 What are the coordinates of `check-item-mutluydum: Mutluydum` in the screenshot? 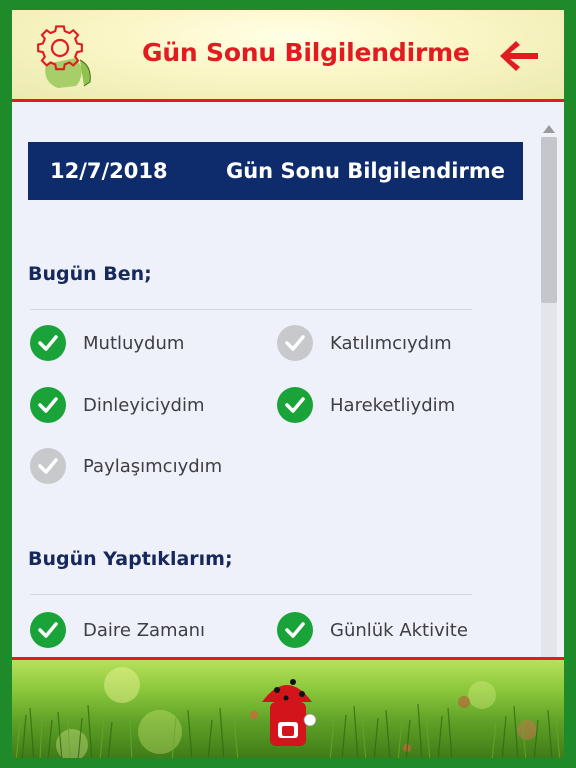 It's located at (107, 343).